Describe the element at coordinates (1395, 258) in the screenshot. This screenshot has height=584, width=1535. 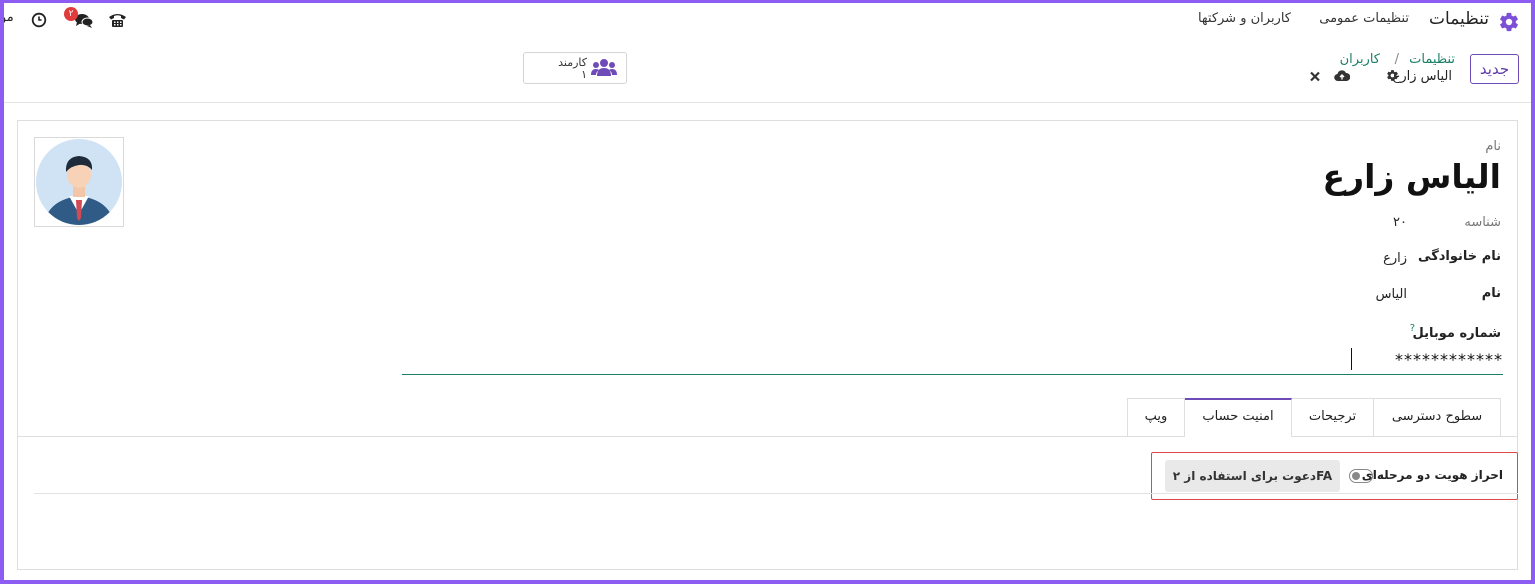
I see `last-name-input: زارع` at that location.